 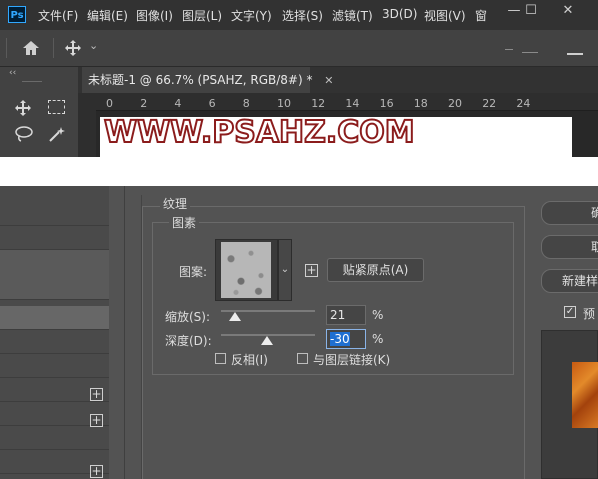 What do you see at coordinates (569, 247) in the screenshot?
I see `cancel-button: 取` at bounding box center [569, 247].